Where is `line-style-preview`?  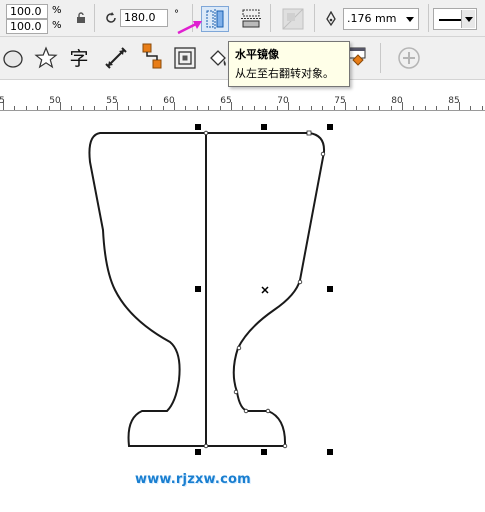 line-style-preview is located at coordinates (450, 20).